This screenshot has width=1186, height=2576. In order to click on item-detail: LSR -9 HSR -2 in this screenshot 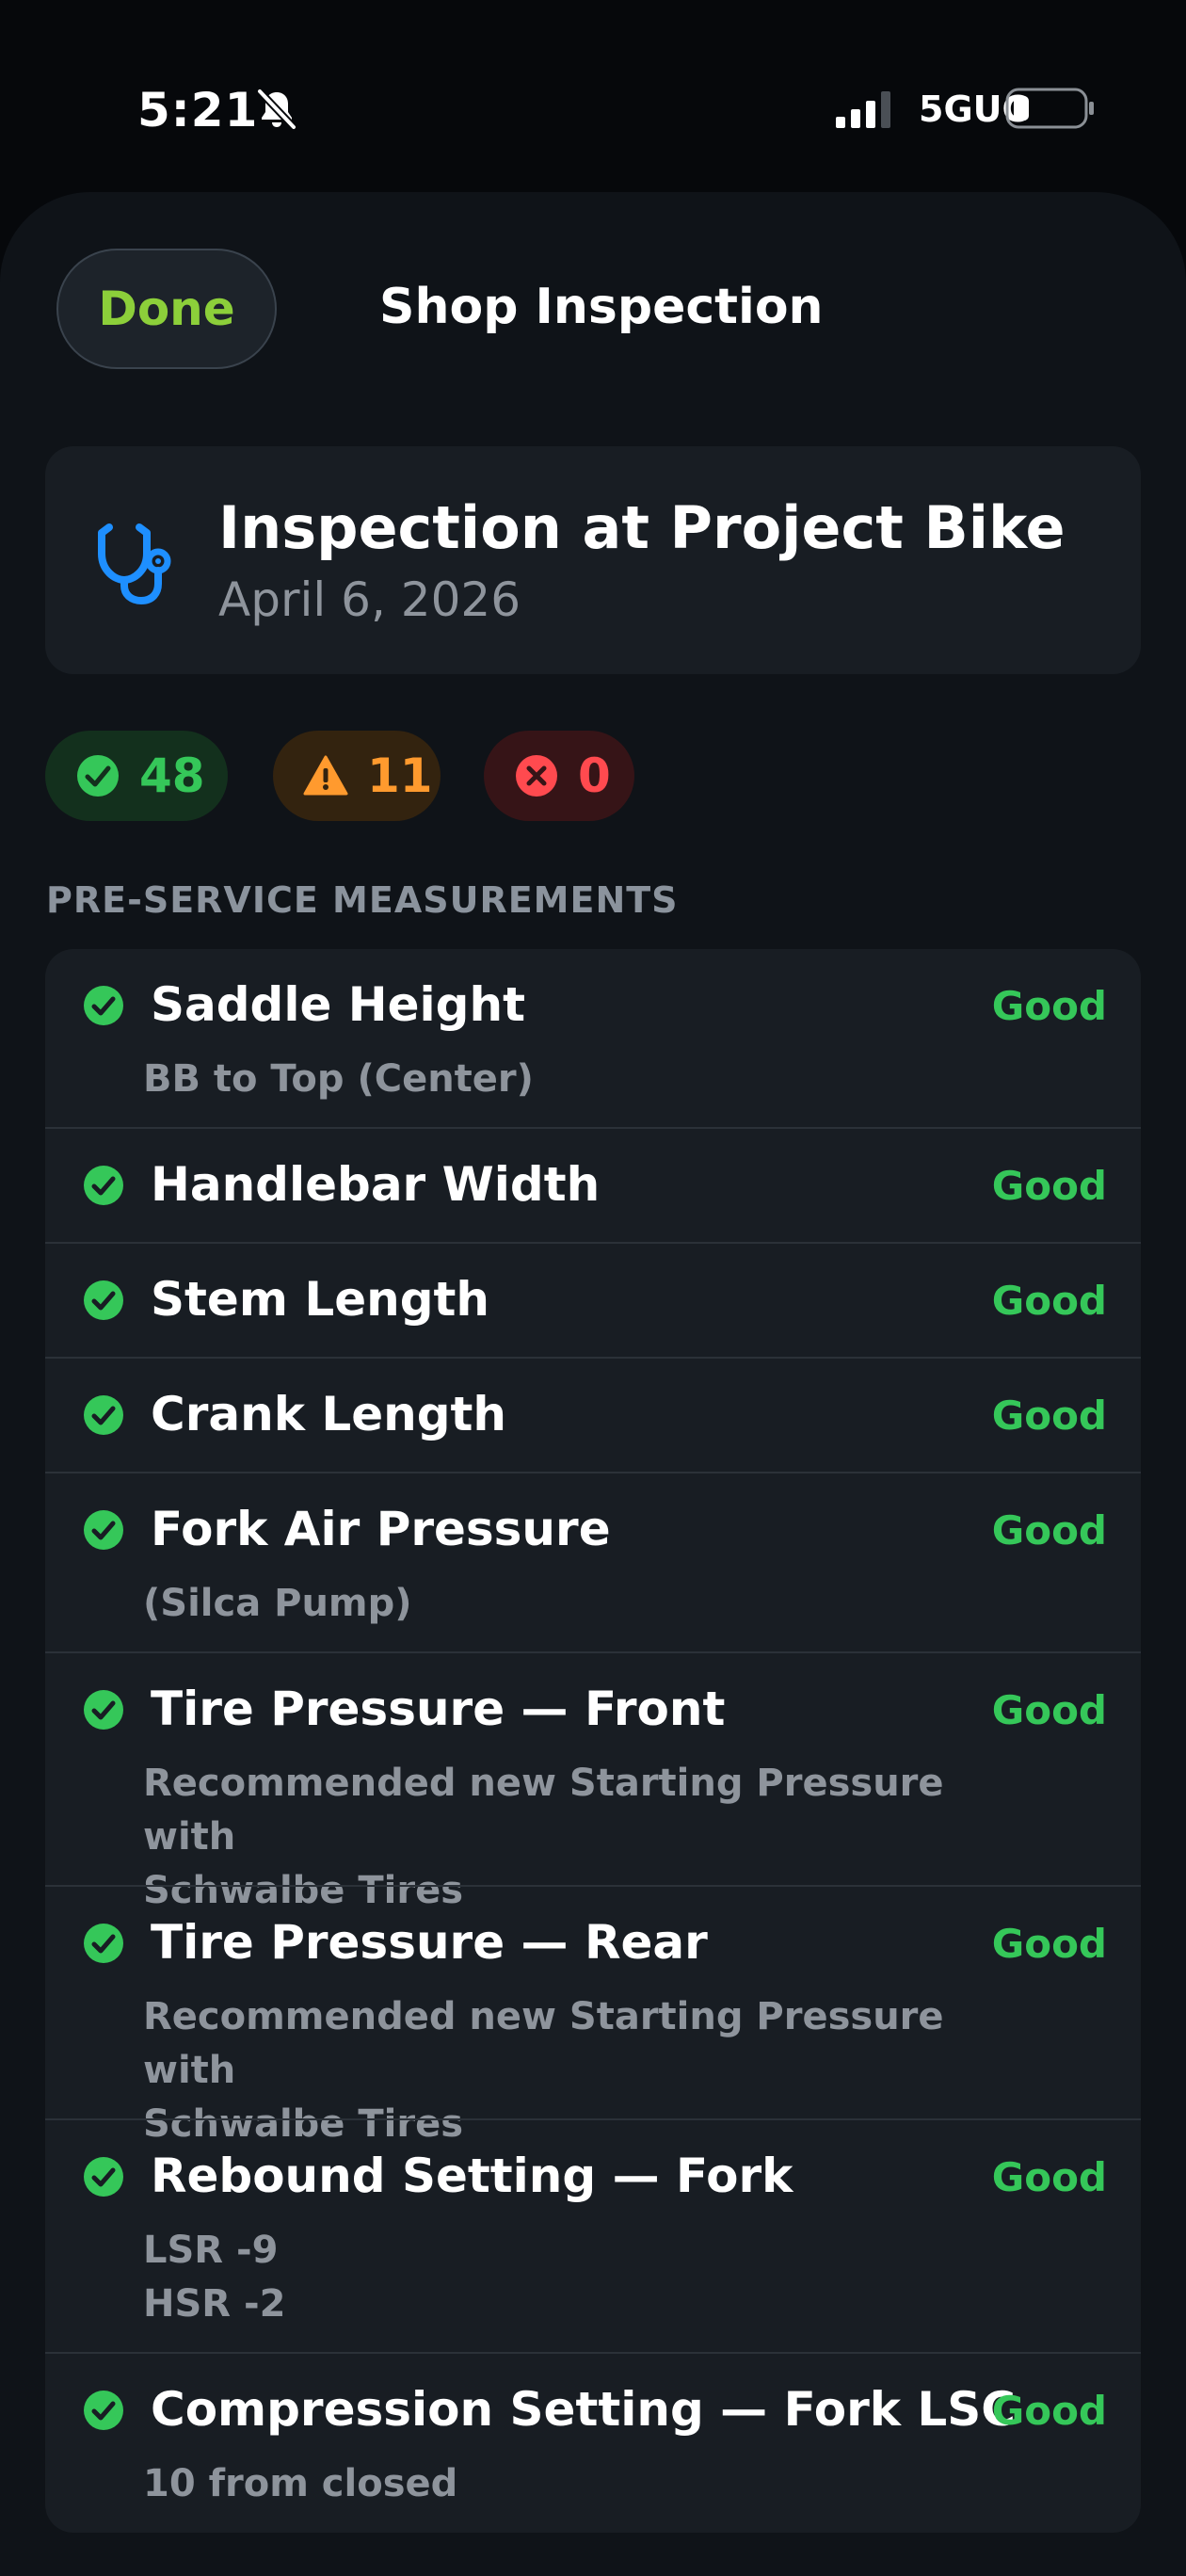, I will do `click(595, 2277)`.